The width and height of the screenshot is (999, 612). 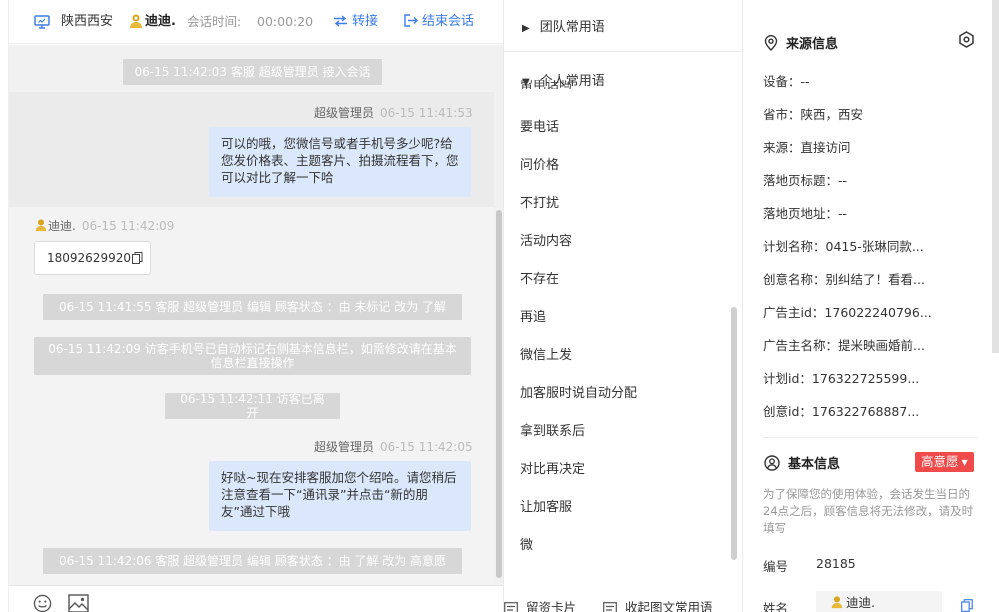 I want to click on collapse-phrases-button: 收起图文常用语, so click(x=658, y=604).